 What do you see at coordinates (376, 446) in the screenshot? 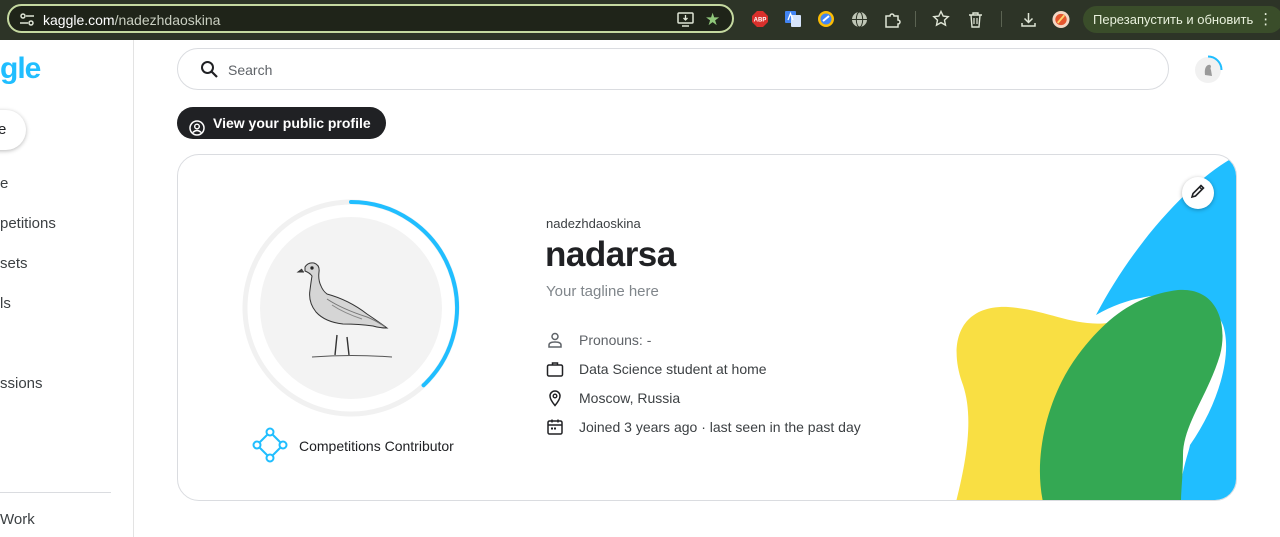
I see `tier-label: Competitions Contributor` at bounding box center [376, 446].